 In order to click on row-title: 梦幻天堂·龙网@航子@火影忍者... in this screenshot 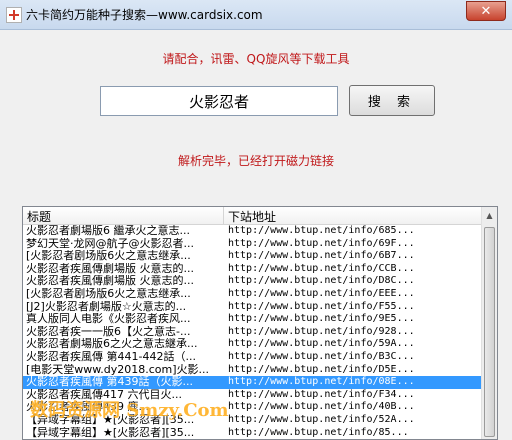, I will do `click(110, 243)`.